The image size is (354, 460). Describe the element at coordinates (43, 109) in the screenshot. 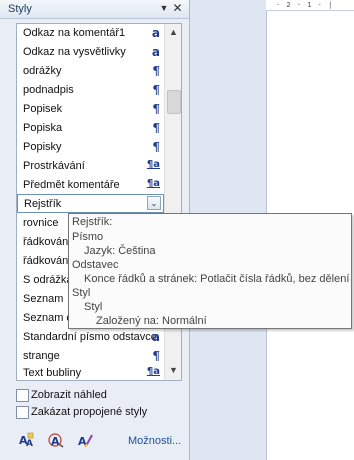

I see `style-name: Popisek` at that location.